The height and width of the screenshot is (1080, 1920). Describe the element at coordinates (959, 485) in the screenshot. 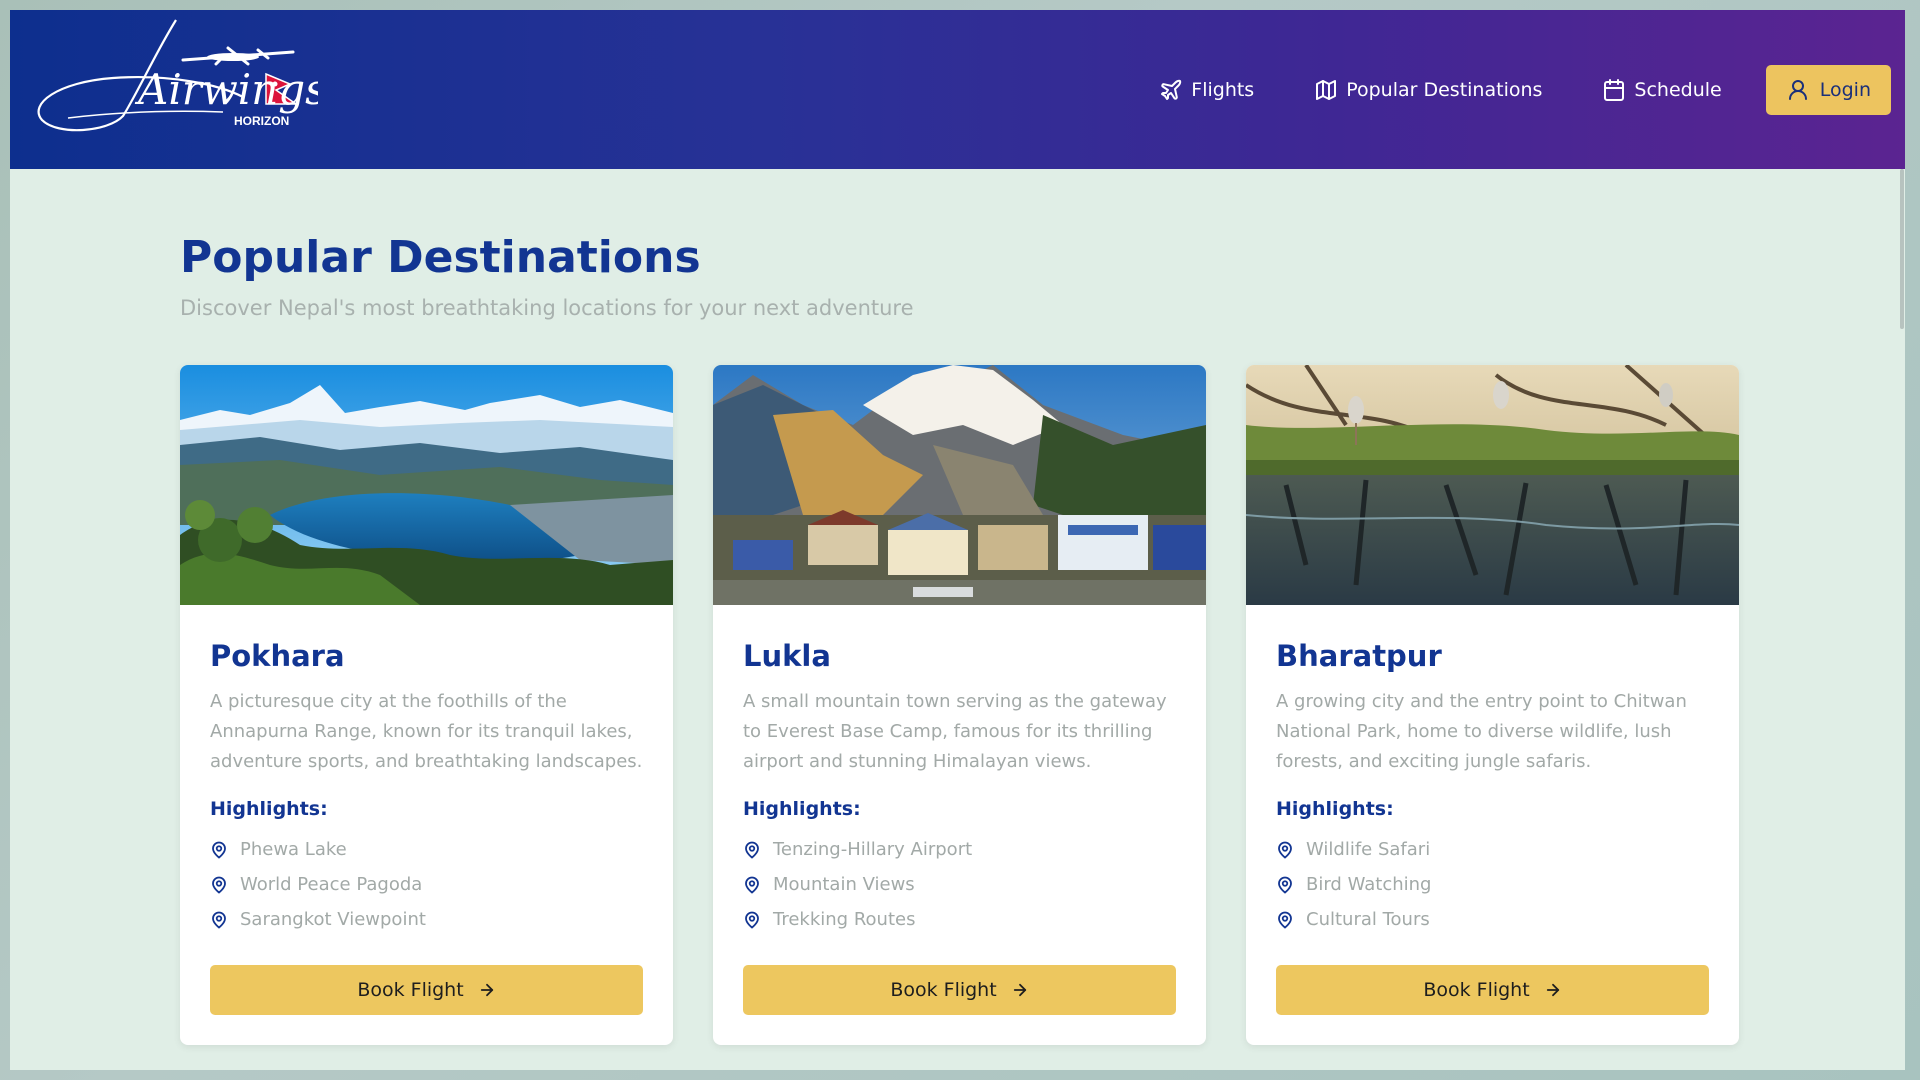

I see `lukla-image` at that location.